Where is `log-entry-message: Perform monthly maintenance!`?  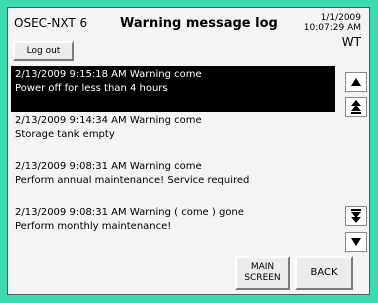
log-entry-message: Perform monthly maintenance! is located at coordinates (93, 226).